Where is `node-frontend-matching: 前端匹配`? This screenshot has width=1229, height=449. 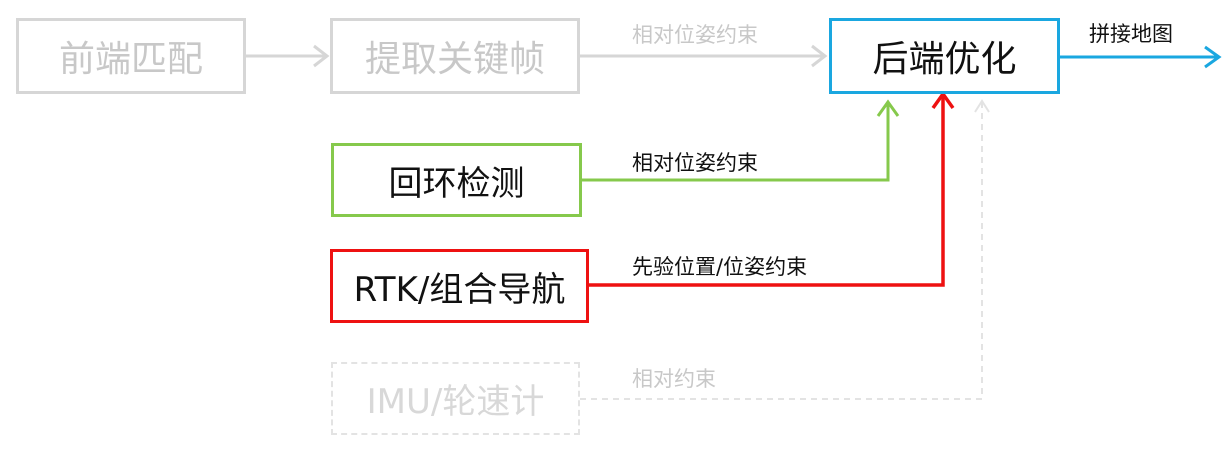
node-frontend-matching: 前端匹配 is located at coordinates (131, 56).